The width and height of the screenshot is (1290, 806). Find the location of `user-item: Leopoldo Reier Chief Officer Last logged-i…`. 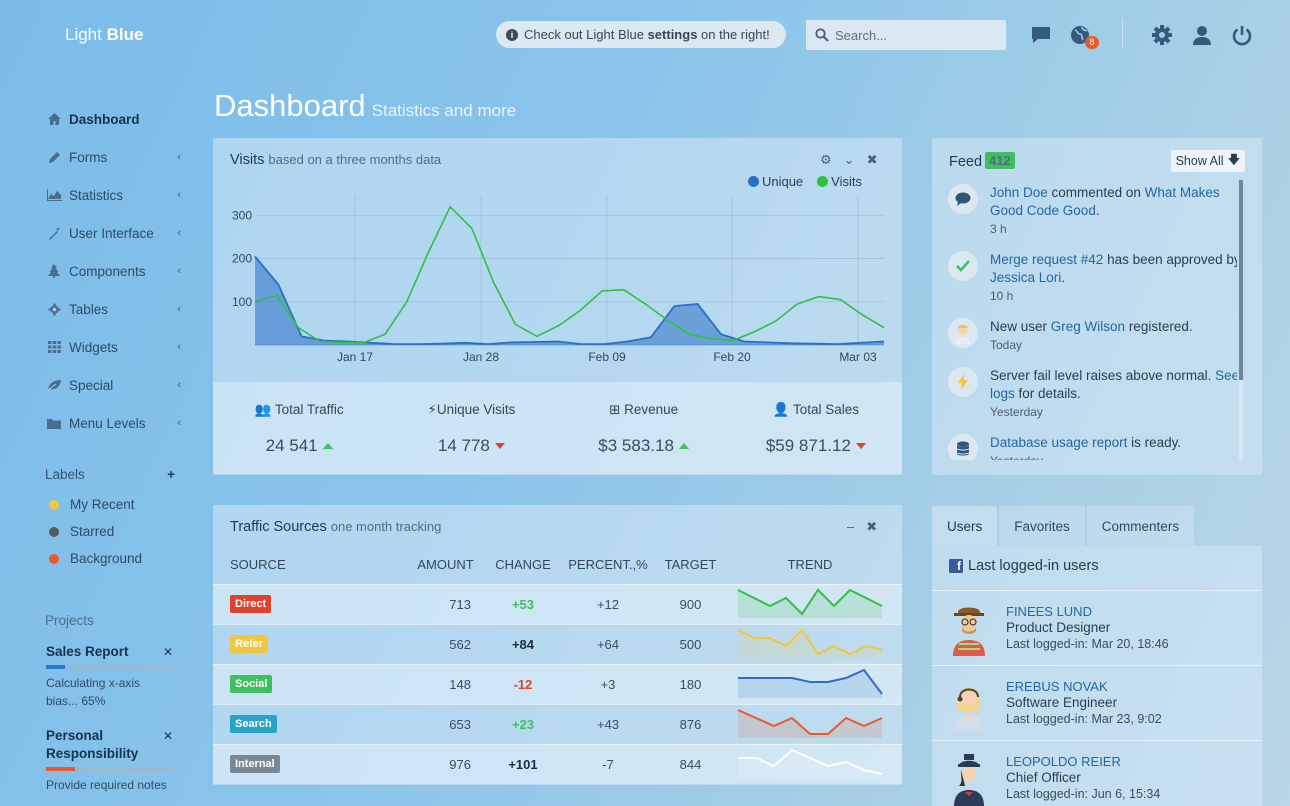

user-item: Leopoldo Reier Chief Officer Last logged-i… is located at coordinates (1097, 773).